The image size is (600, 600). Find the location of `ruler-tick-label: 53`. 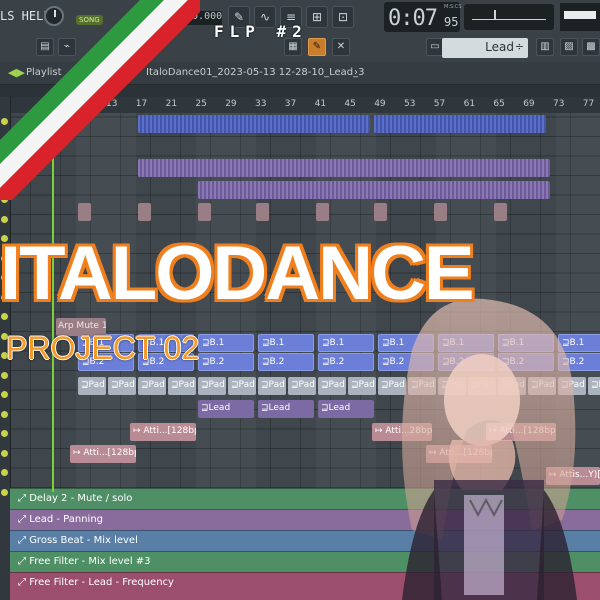

ruler-tick-label: 53 is located at coordinates (410, 104).